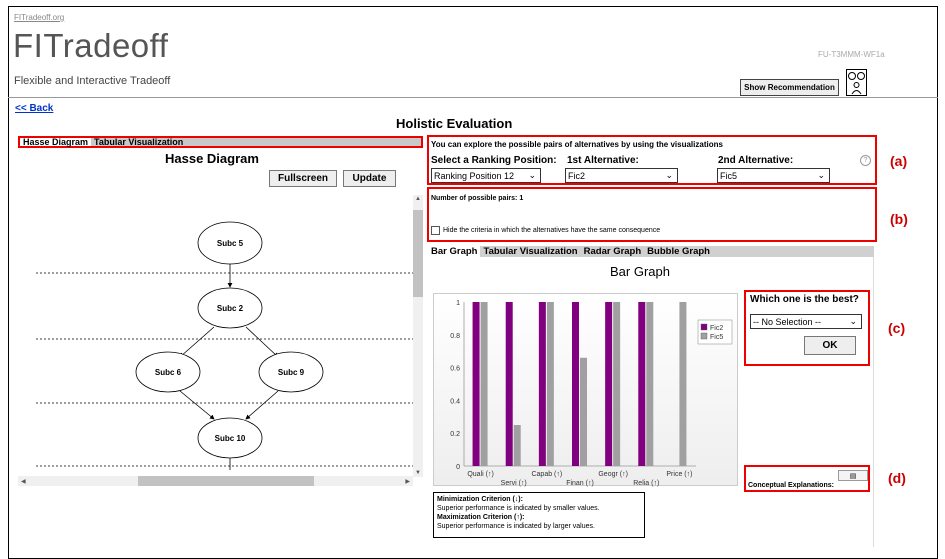 This screenshot has width=945, height=559. Describe the element at coordinates (494, 160) in the screenshot. I see `ranking-label: Select a Ranking Position:` at that location.